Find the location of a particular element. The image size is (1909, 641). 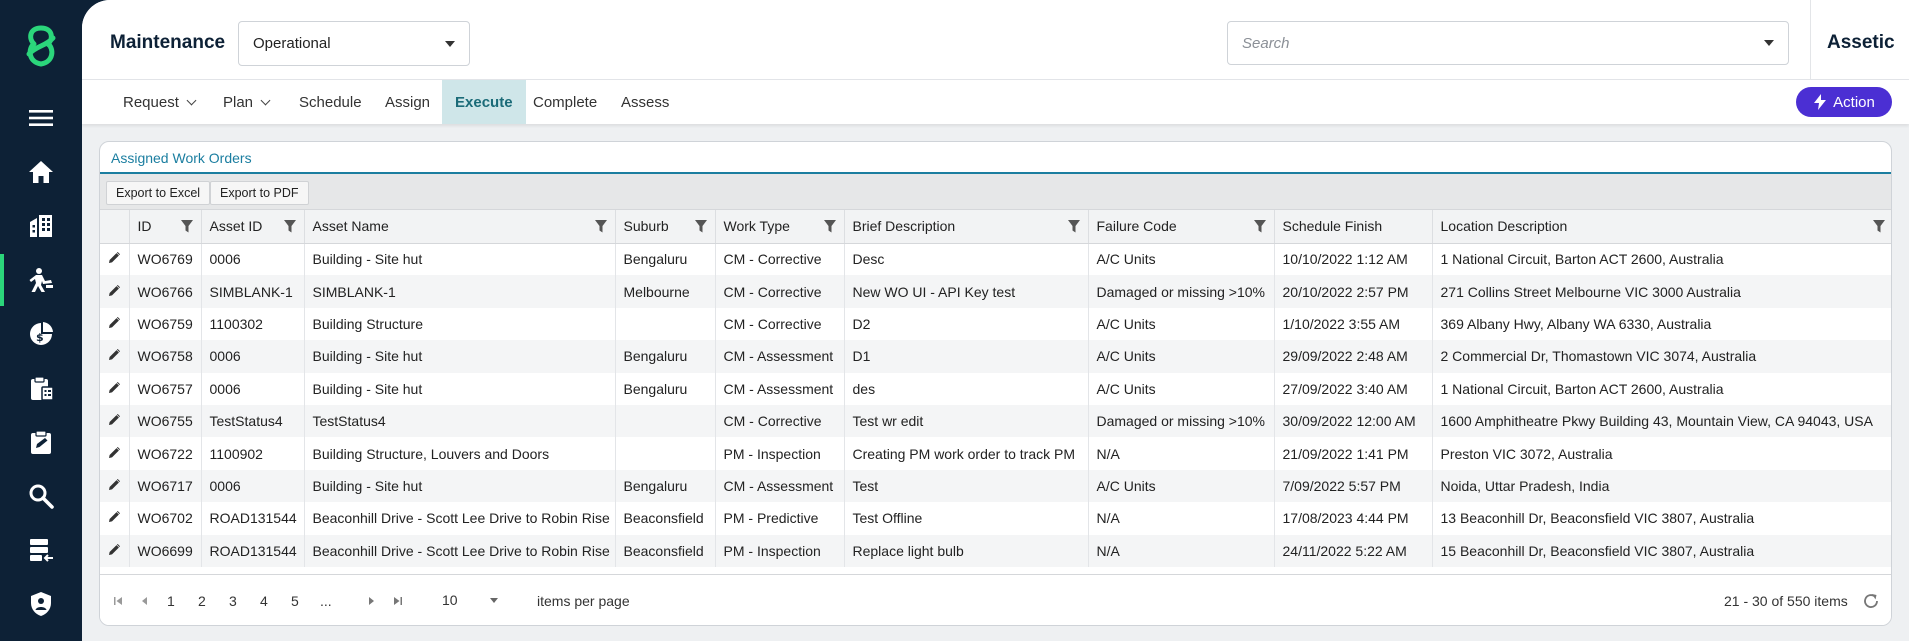

sidebar-item-assets is located at coordinates (41, 226).